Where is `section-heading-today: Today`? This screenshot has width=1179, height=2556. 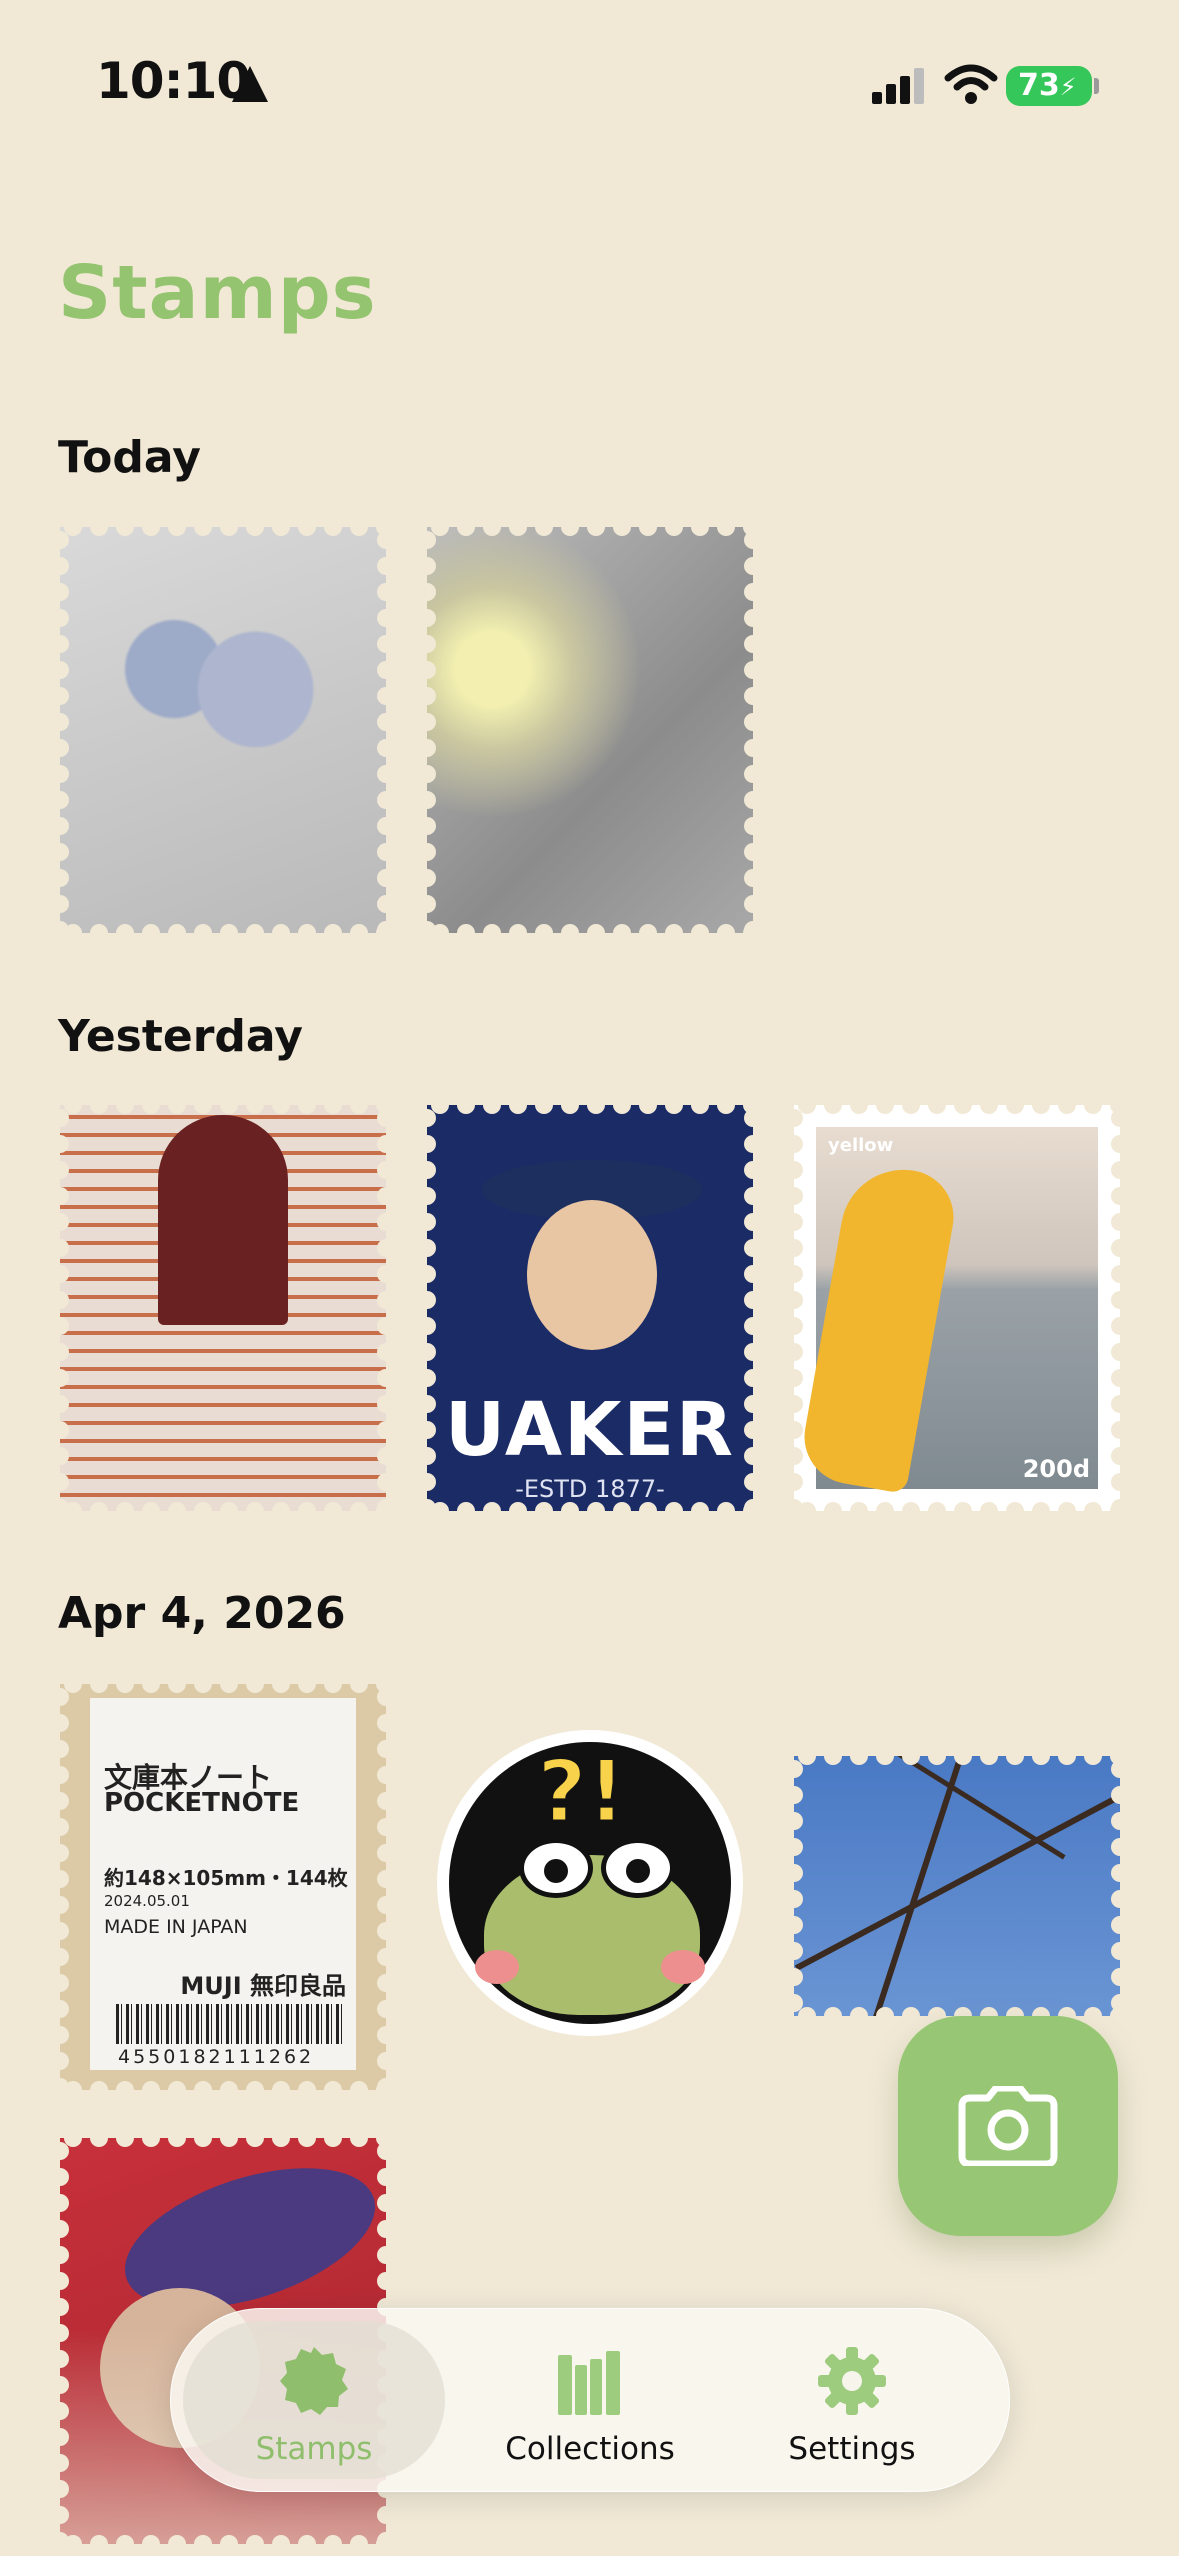 section-heading-today: Today is located at coordinates (129, 457).